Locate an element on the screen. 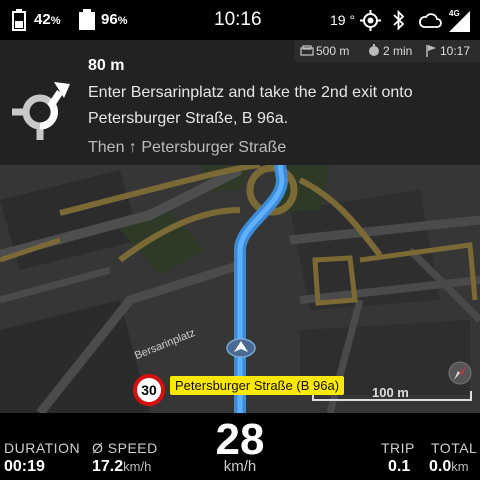  roundabout-icon is located at coordinates (41, 111).